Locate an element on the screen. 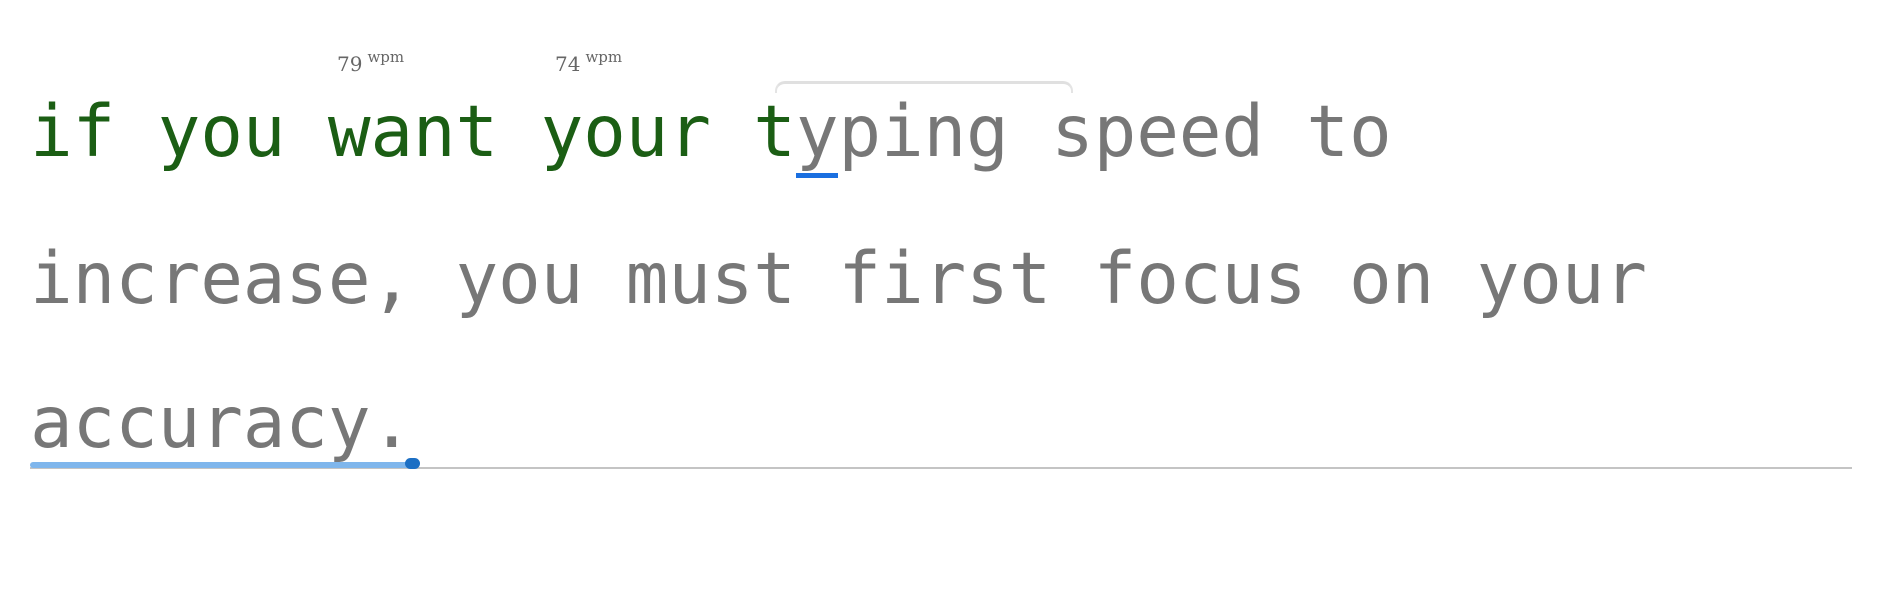 The image size is (1880, 590). text-line-3: accuracy. is located at coordinates (221, 423).